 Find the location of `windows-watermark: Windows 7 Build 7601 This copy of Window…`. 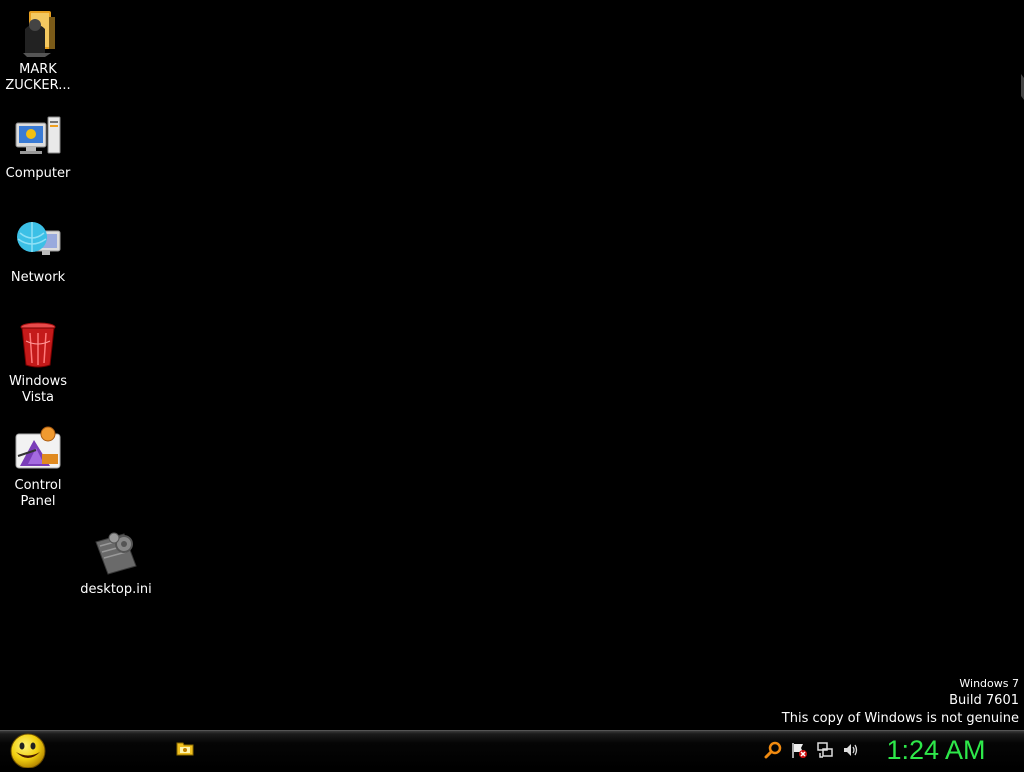

windows-watermark: Windows 7 Build 7601 This copy of Window… is located at coordinates (900, 701).